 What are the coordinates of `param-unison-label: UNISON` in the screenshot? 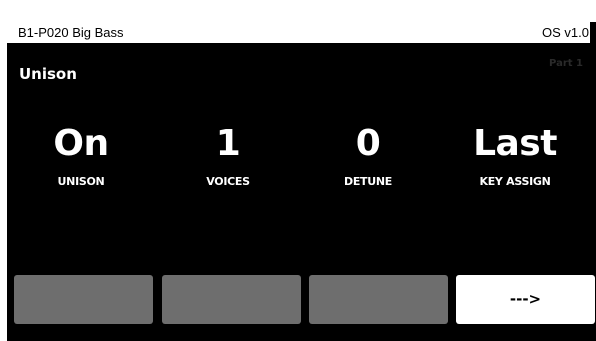 It's located at (81, 181).